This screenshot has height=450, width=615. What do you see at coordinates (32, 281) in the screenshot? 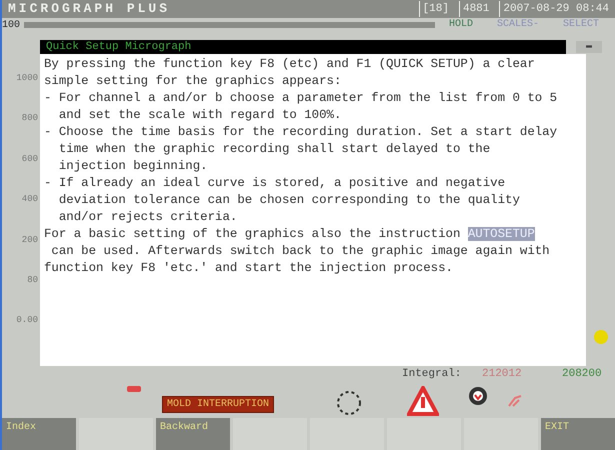
I see `axis-label: 80` at bounding box center [32, 281].